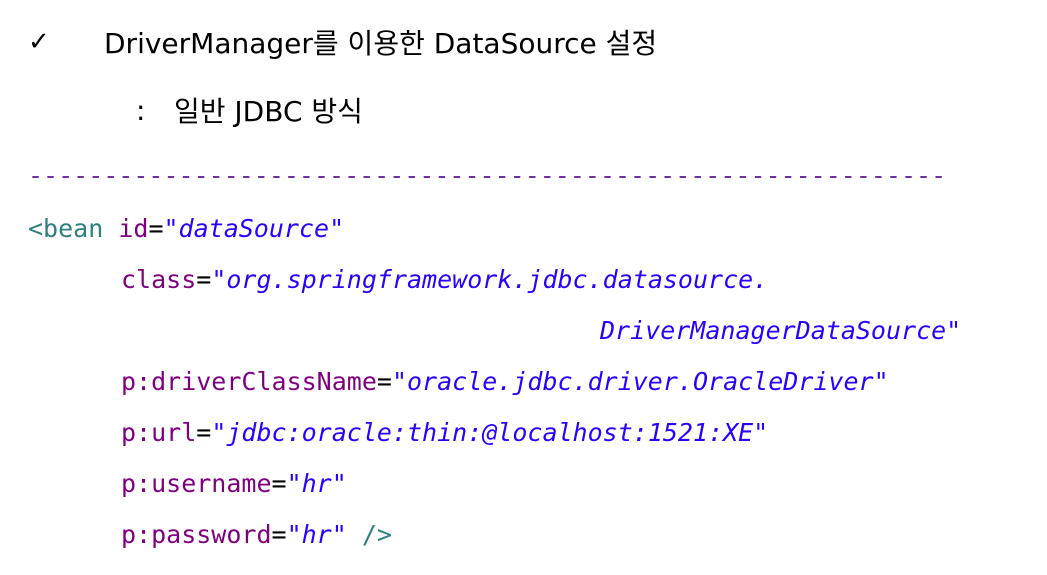 This screenshot has width=1047, height=575. Describe the element at coordinates (490, 279) in the screenshot. I see `class-value-part1: "org.springframework.jdbc.datasource.` at that location.